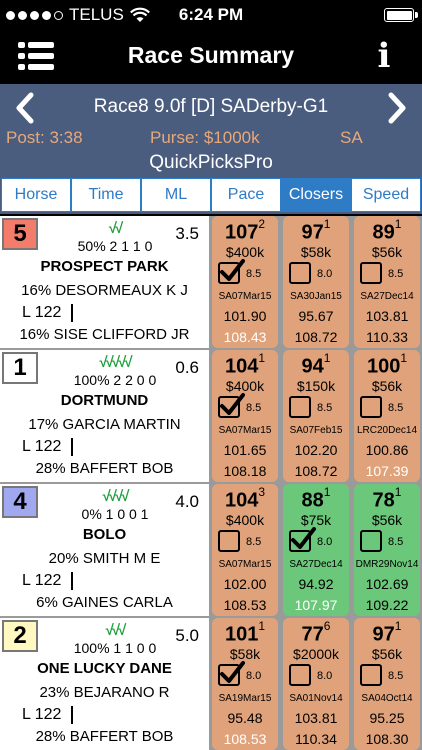 This screenshot has width=422, height=750. I want to click on tab-horse: Horse, so click(36, 195).